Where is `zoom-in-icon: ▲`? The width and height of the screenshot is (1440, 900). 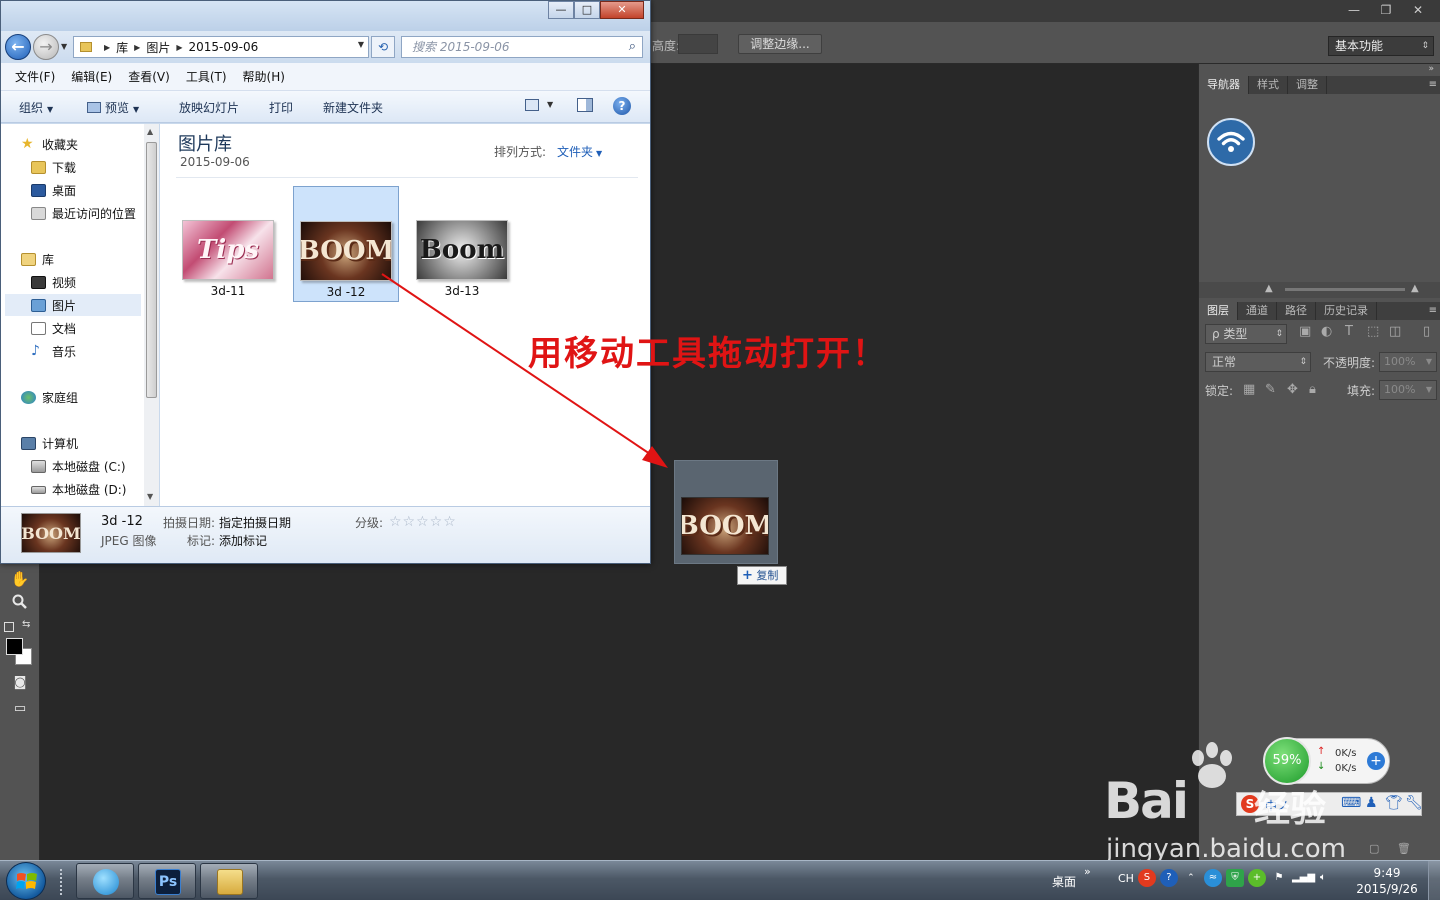
zoom-in-icon: ▲ is located at coordinates (1415, 288).